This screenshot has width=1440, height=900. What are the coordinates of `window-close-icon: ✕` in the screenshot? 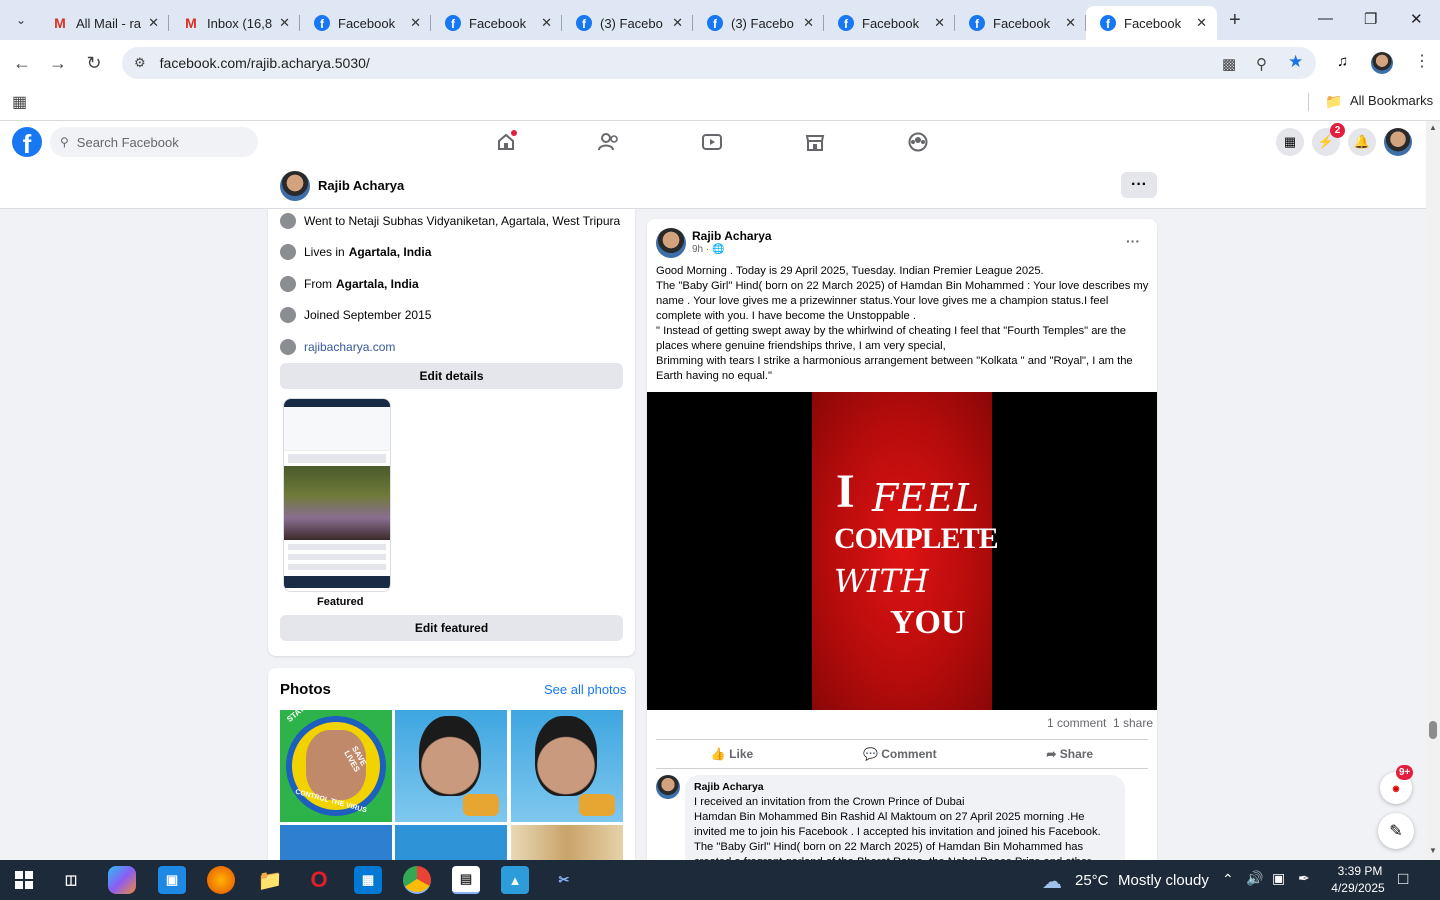 It's located at (1416, 19).